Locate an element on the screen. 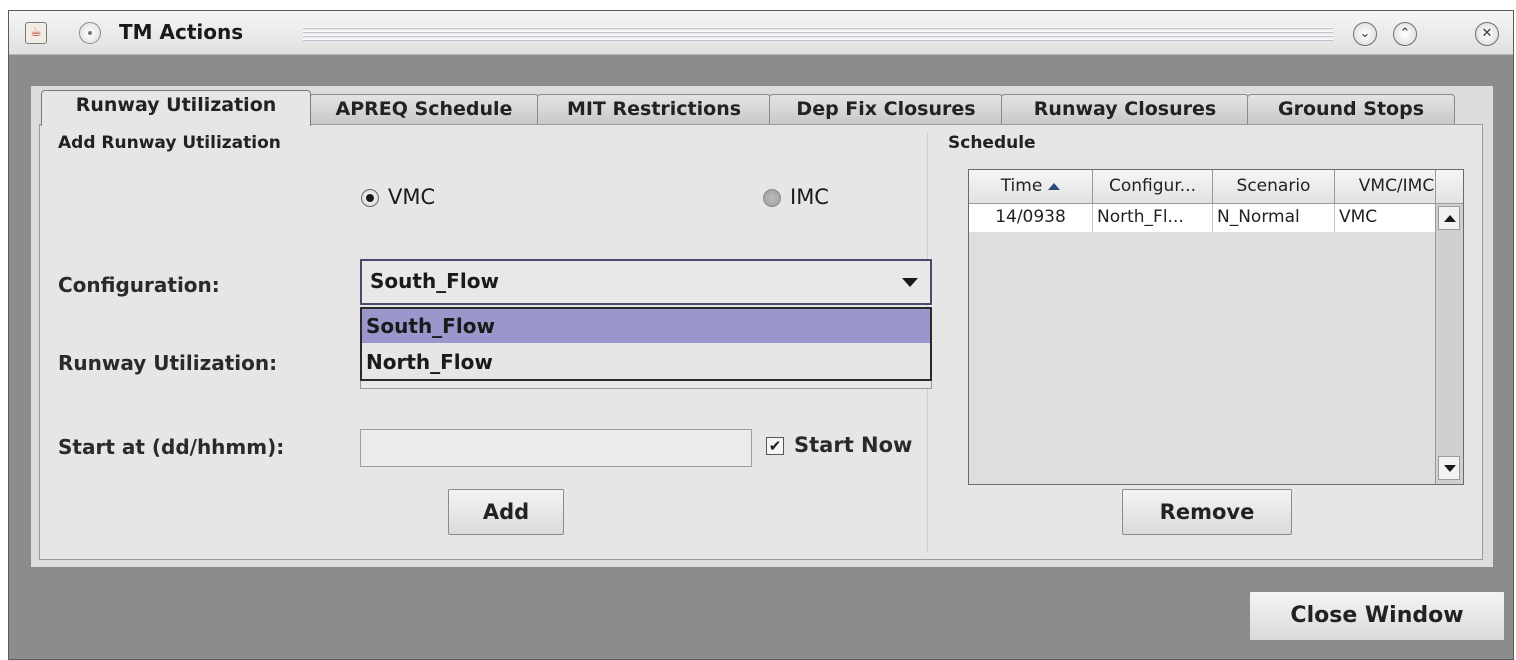 Image resolution: width=1516 pixels, height=660 pixels. sort-ascending-icon is located at coordinates (1054, 186).